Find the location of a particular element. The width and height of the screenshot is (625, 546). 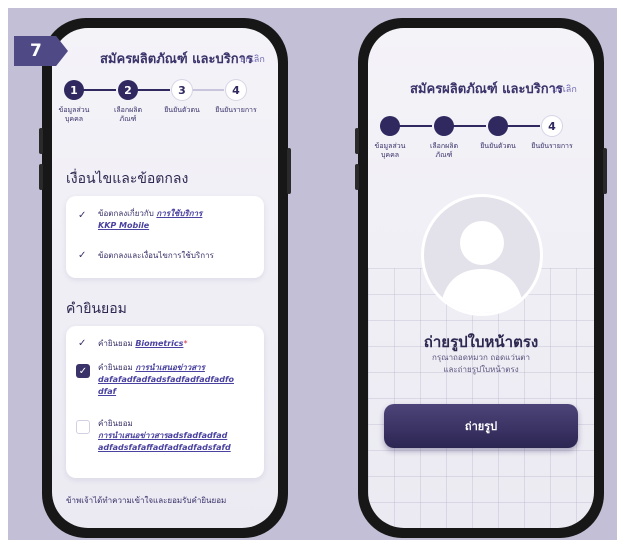

photo-instructions-line1: กรุณาถอดหมวก ถอดแว่นตา is located at coordinates (481, 357).